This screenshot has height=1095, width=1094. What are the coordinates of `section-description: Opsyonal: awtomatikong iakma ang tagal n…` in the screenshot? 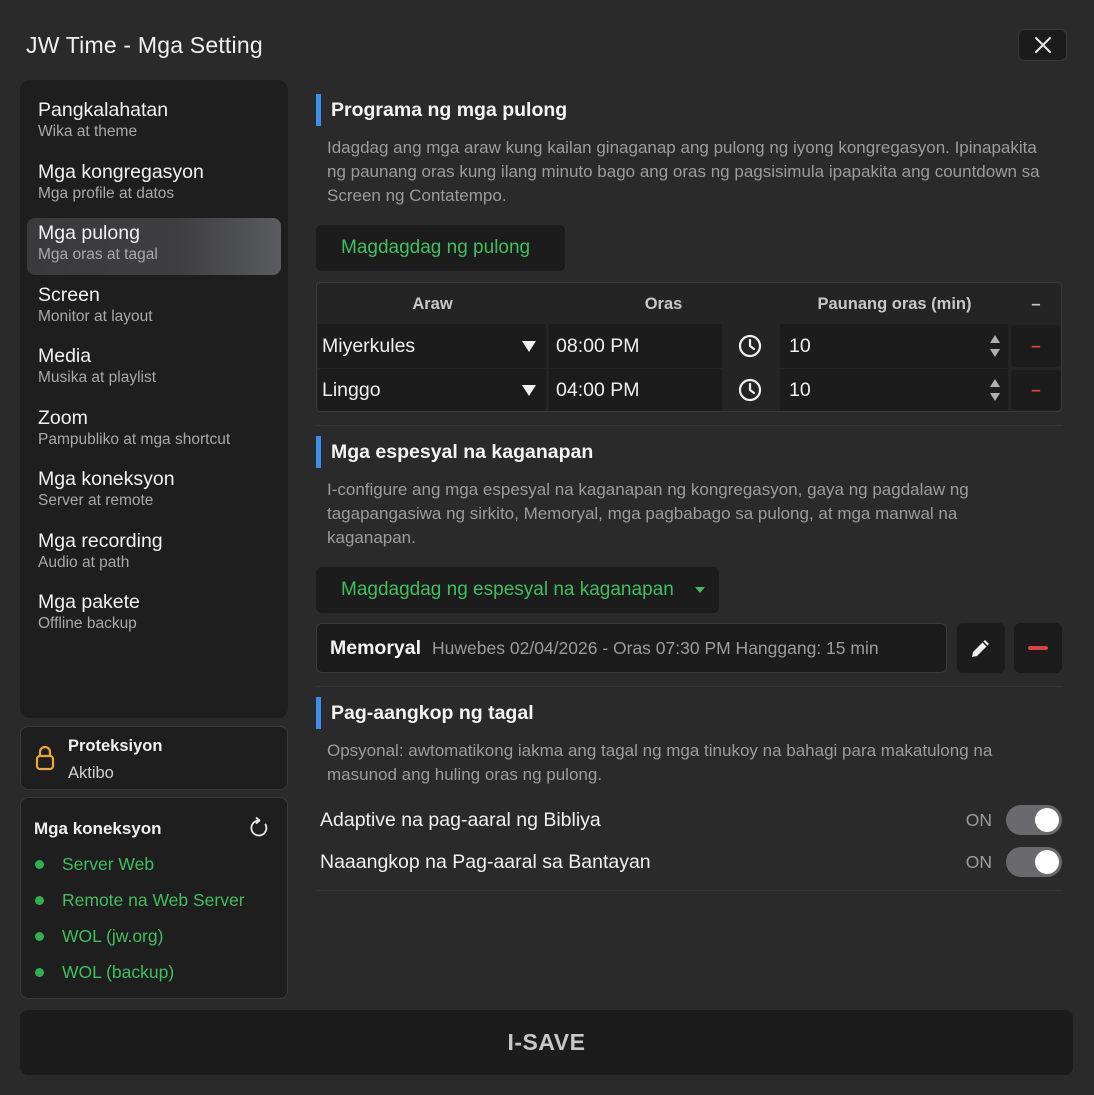 It's located at (660, 762).